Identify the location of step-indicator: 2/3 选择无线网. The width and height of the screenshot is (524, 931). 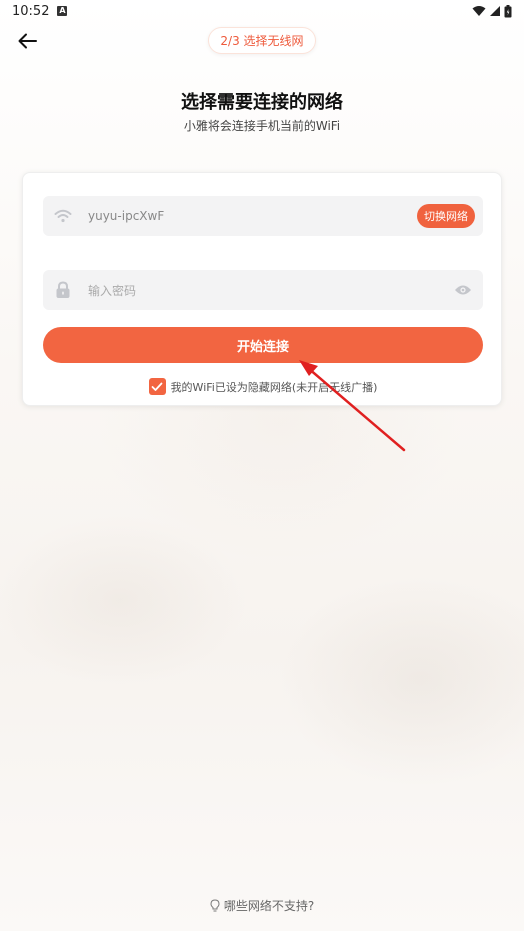
(262, 40).